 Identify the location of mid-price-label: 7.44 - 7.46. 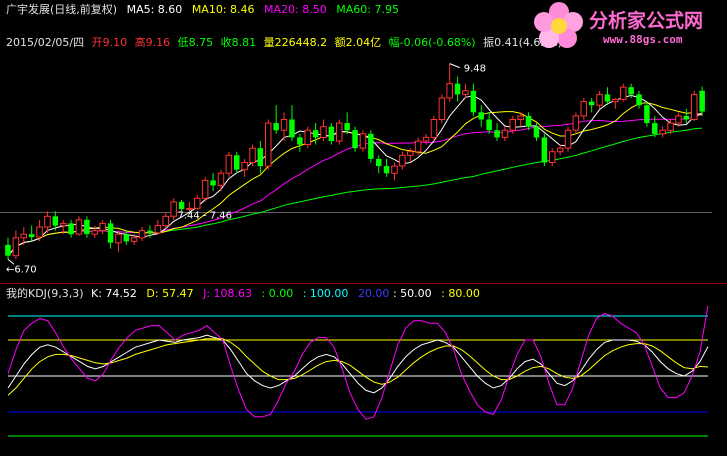
(205, 215).